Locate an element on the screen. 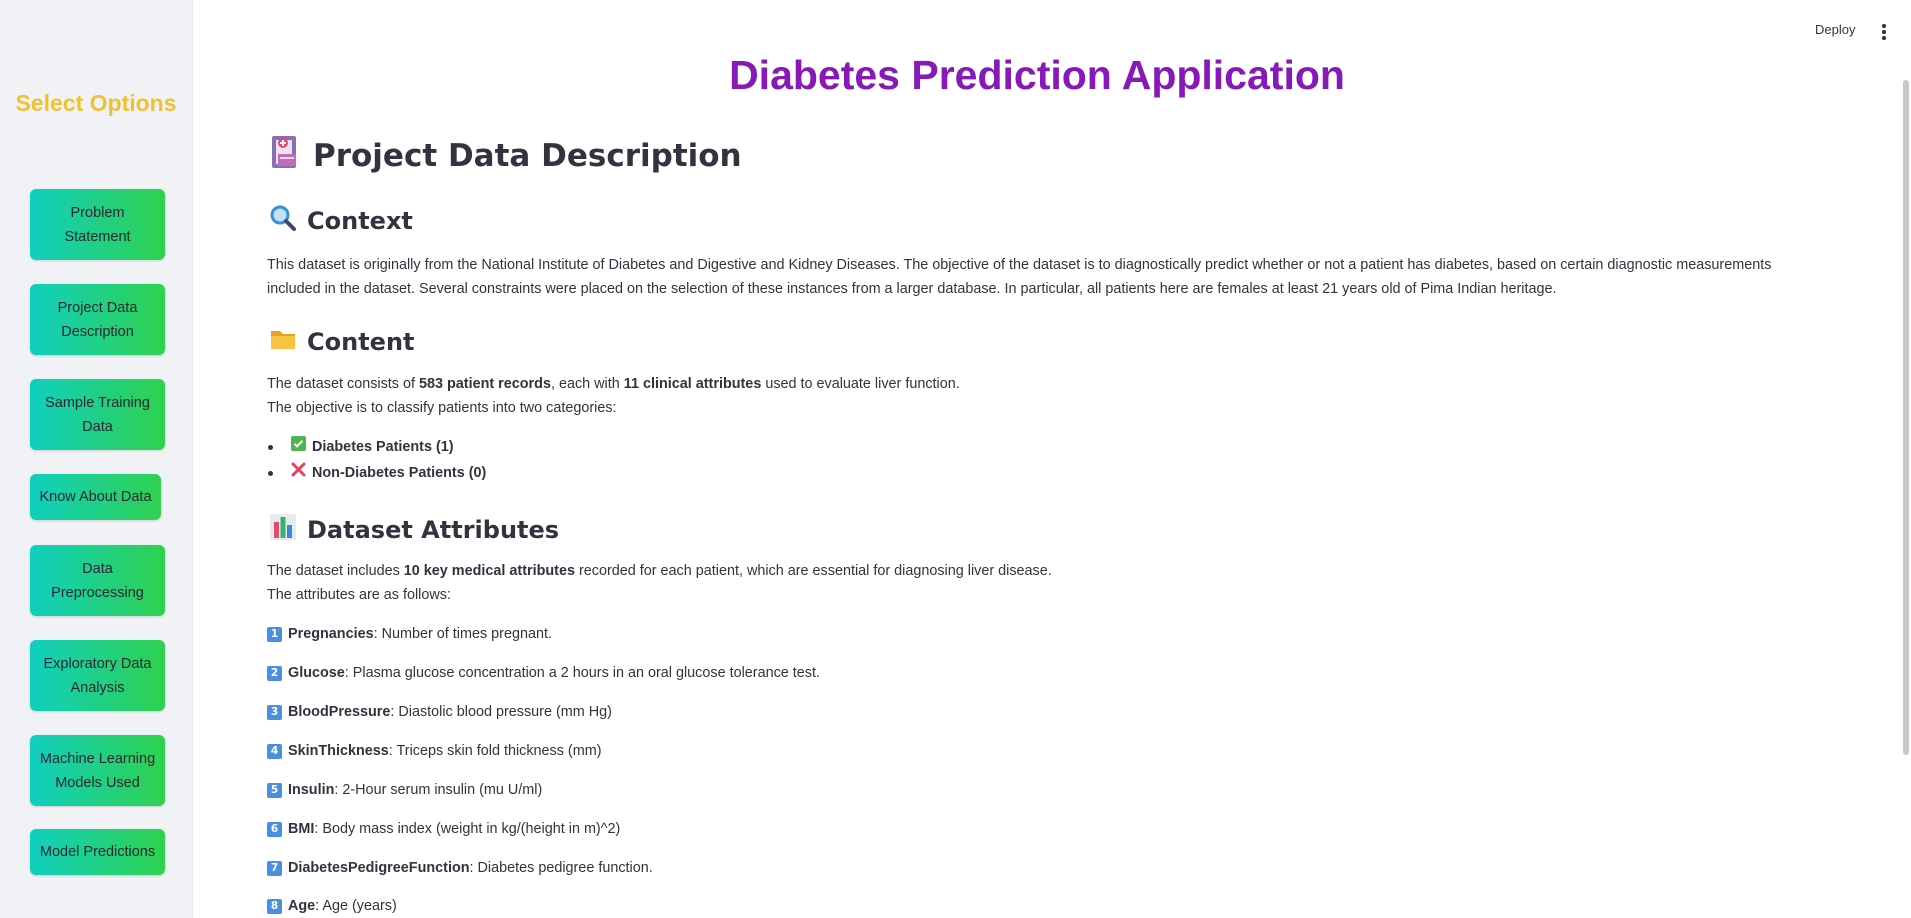 The image size is (1911, 918). context-heading: Context is located at coordinates (341, 221).